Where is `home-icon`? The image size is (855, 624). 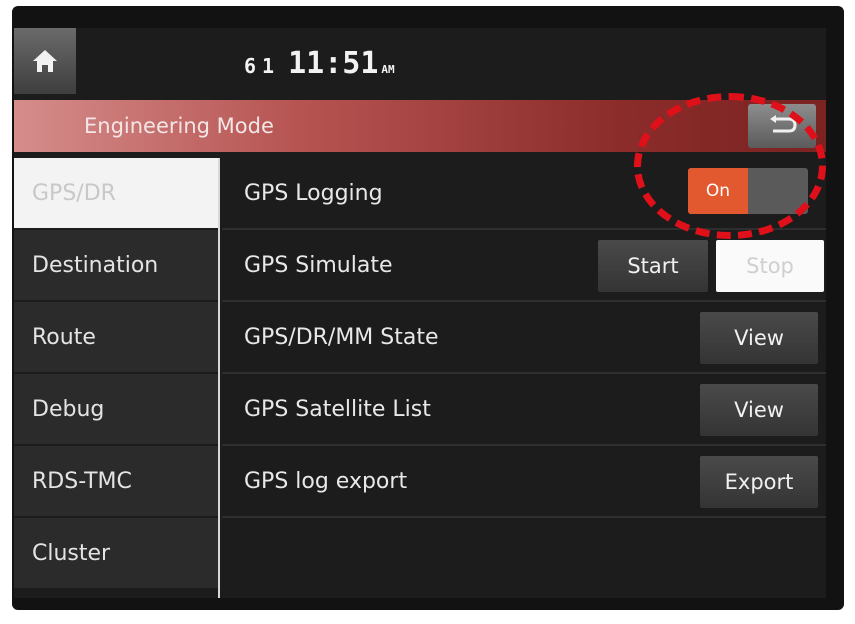 home-icon is located at coordinates (45, 61).